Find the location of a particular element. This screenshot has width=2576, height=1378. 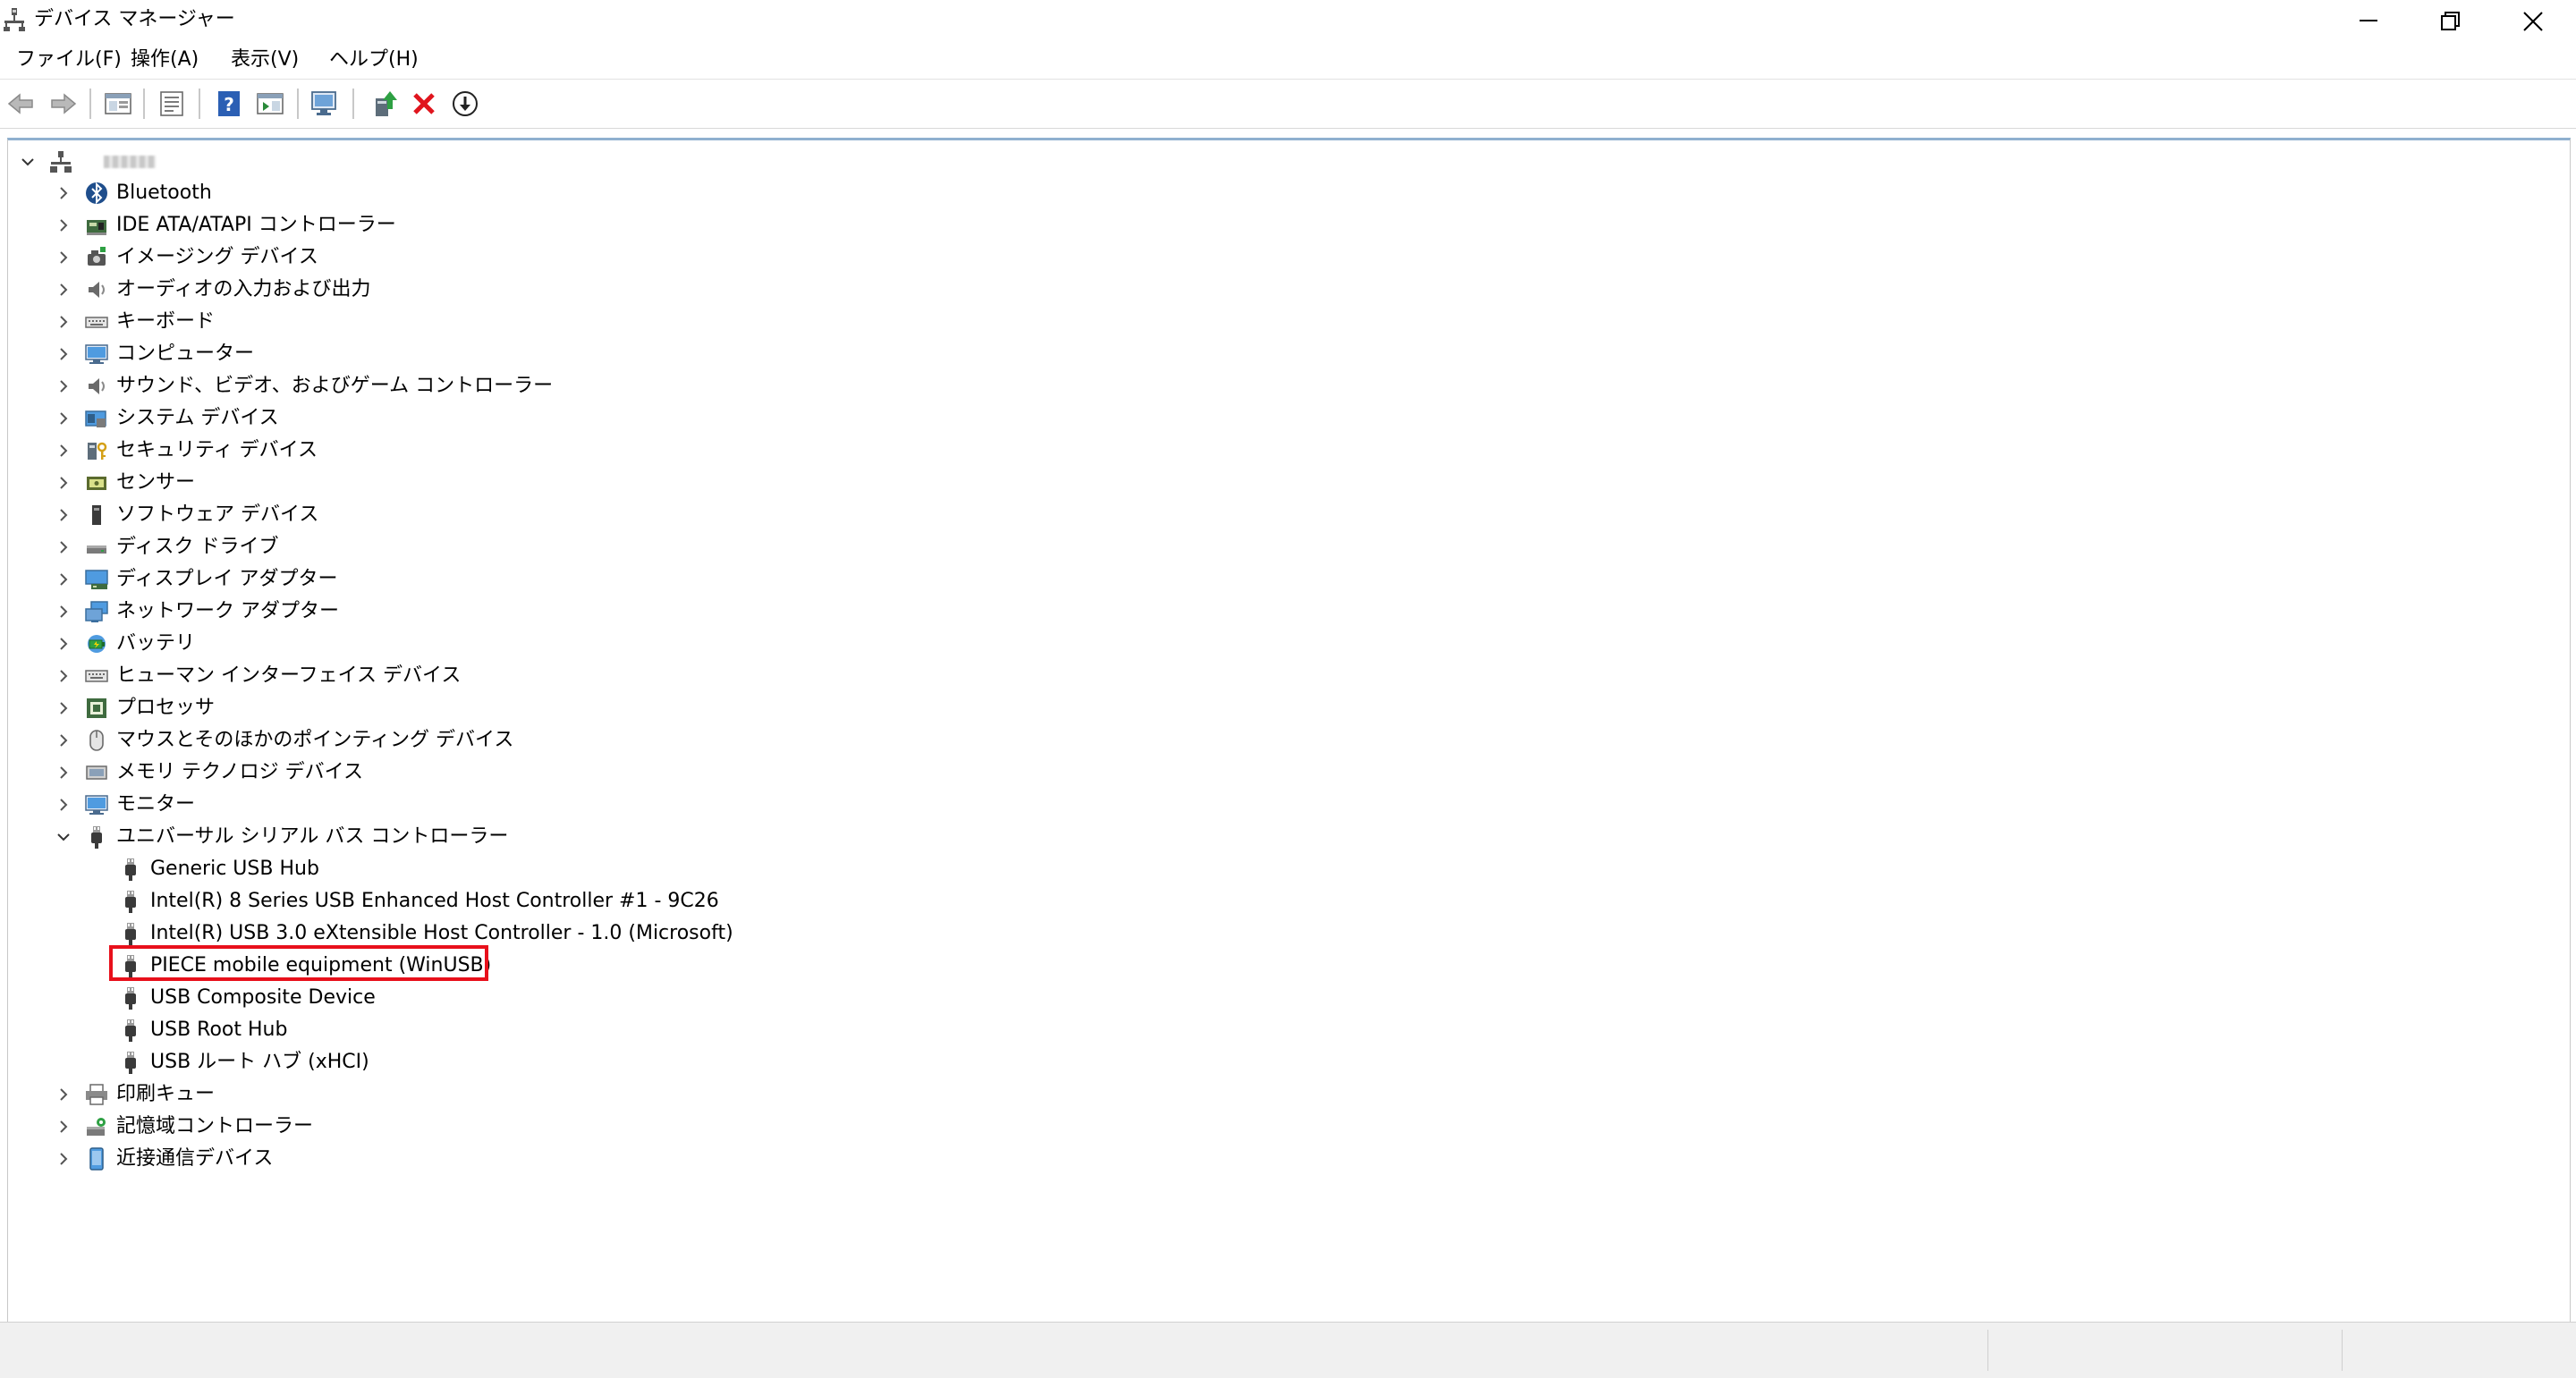

category-label: バッテリ is located at coordinates (156, 643).